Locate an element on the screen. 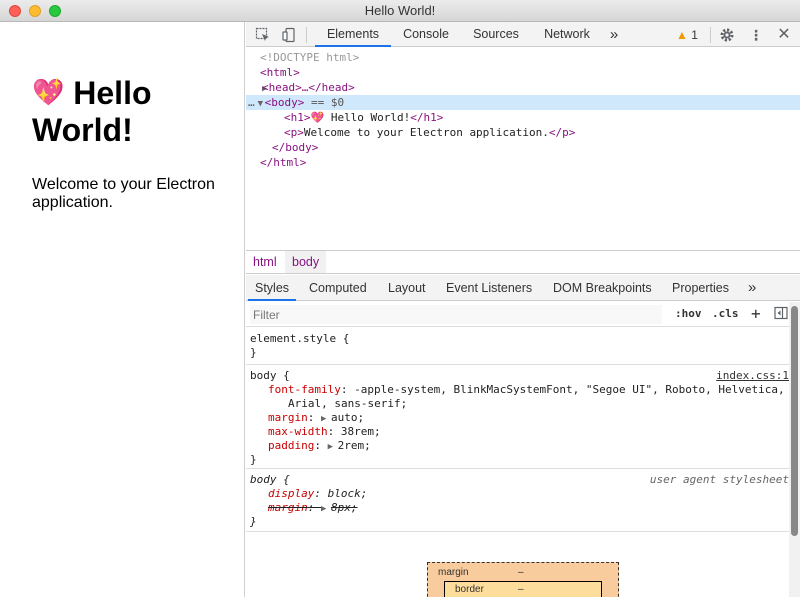  ua-margin-property: margin is located at coordinates (288, 507).